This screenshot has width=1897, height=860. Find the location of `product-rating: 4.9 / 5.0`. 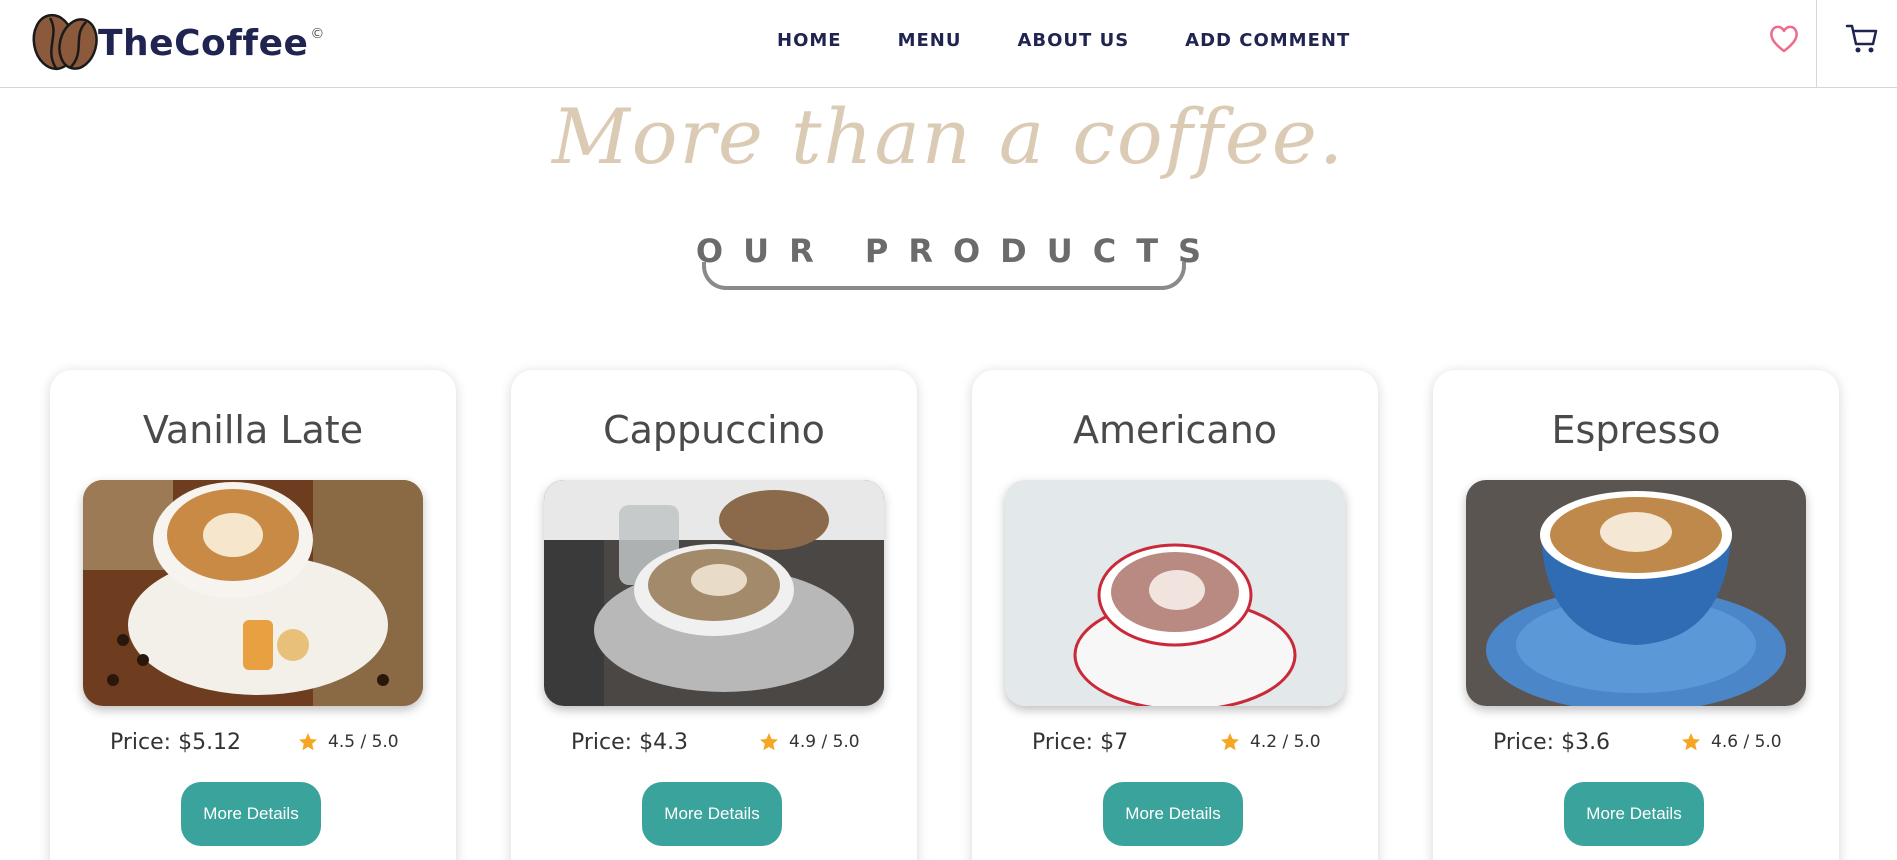

product-rating: 4.9 / 5.0 is located at coordinates (809, 742).